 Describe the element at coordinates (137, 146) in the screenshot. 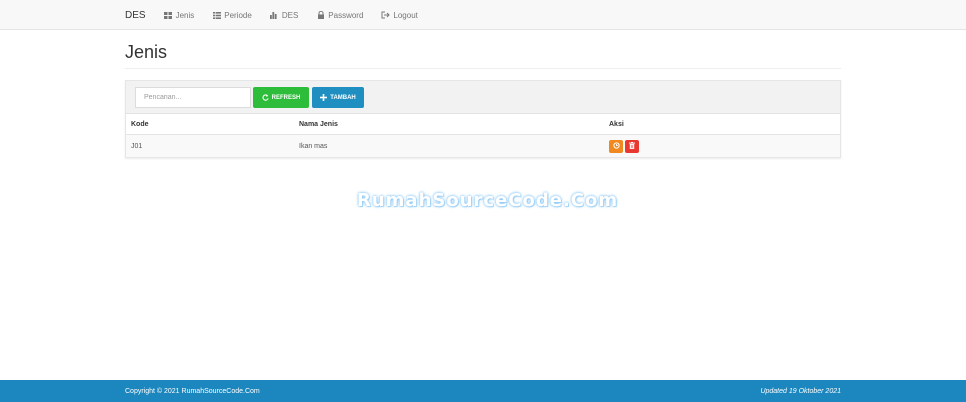

I see `cell-kode: J01` at that location.